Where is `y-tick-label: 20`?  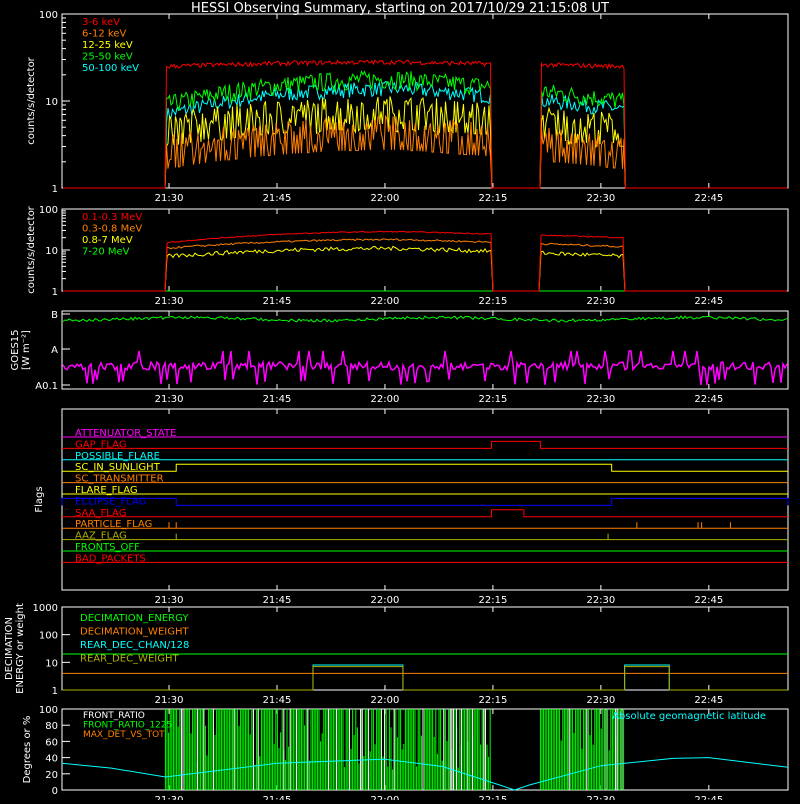
y-tick-label: 20 is located at coordinates (51, 775).